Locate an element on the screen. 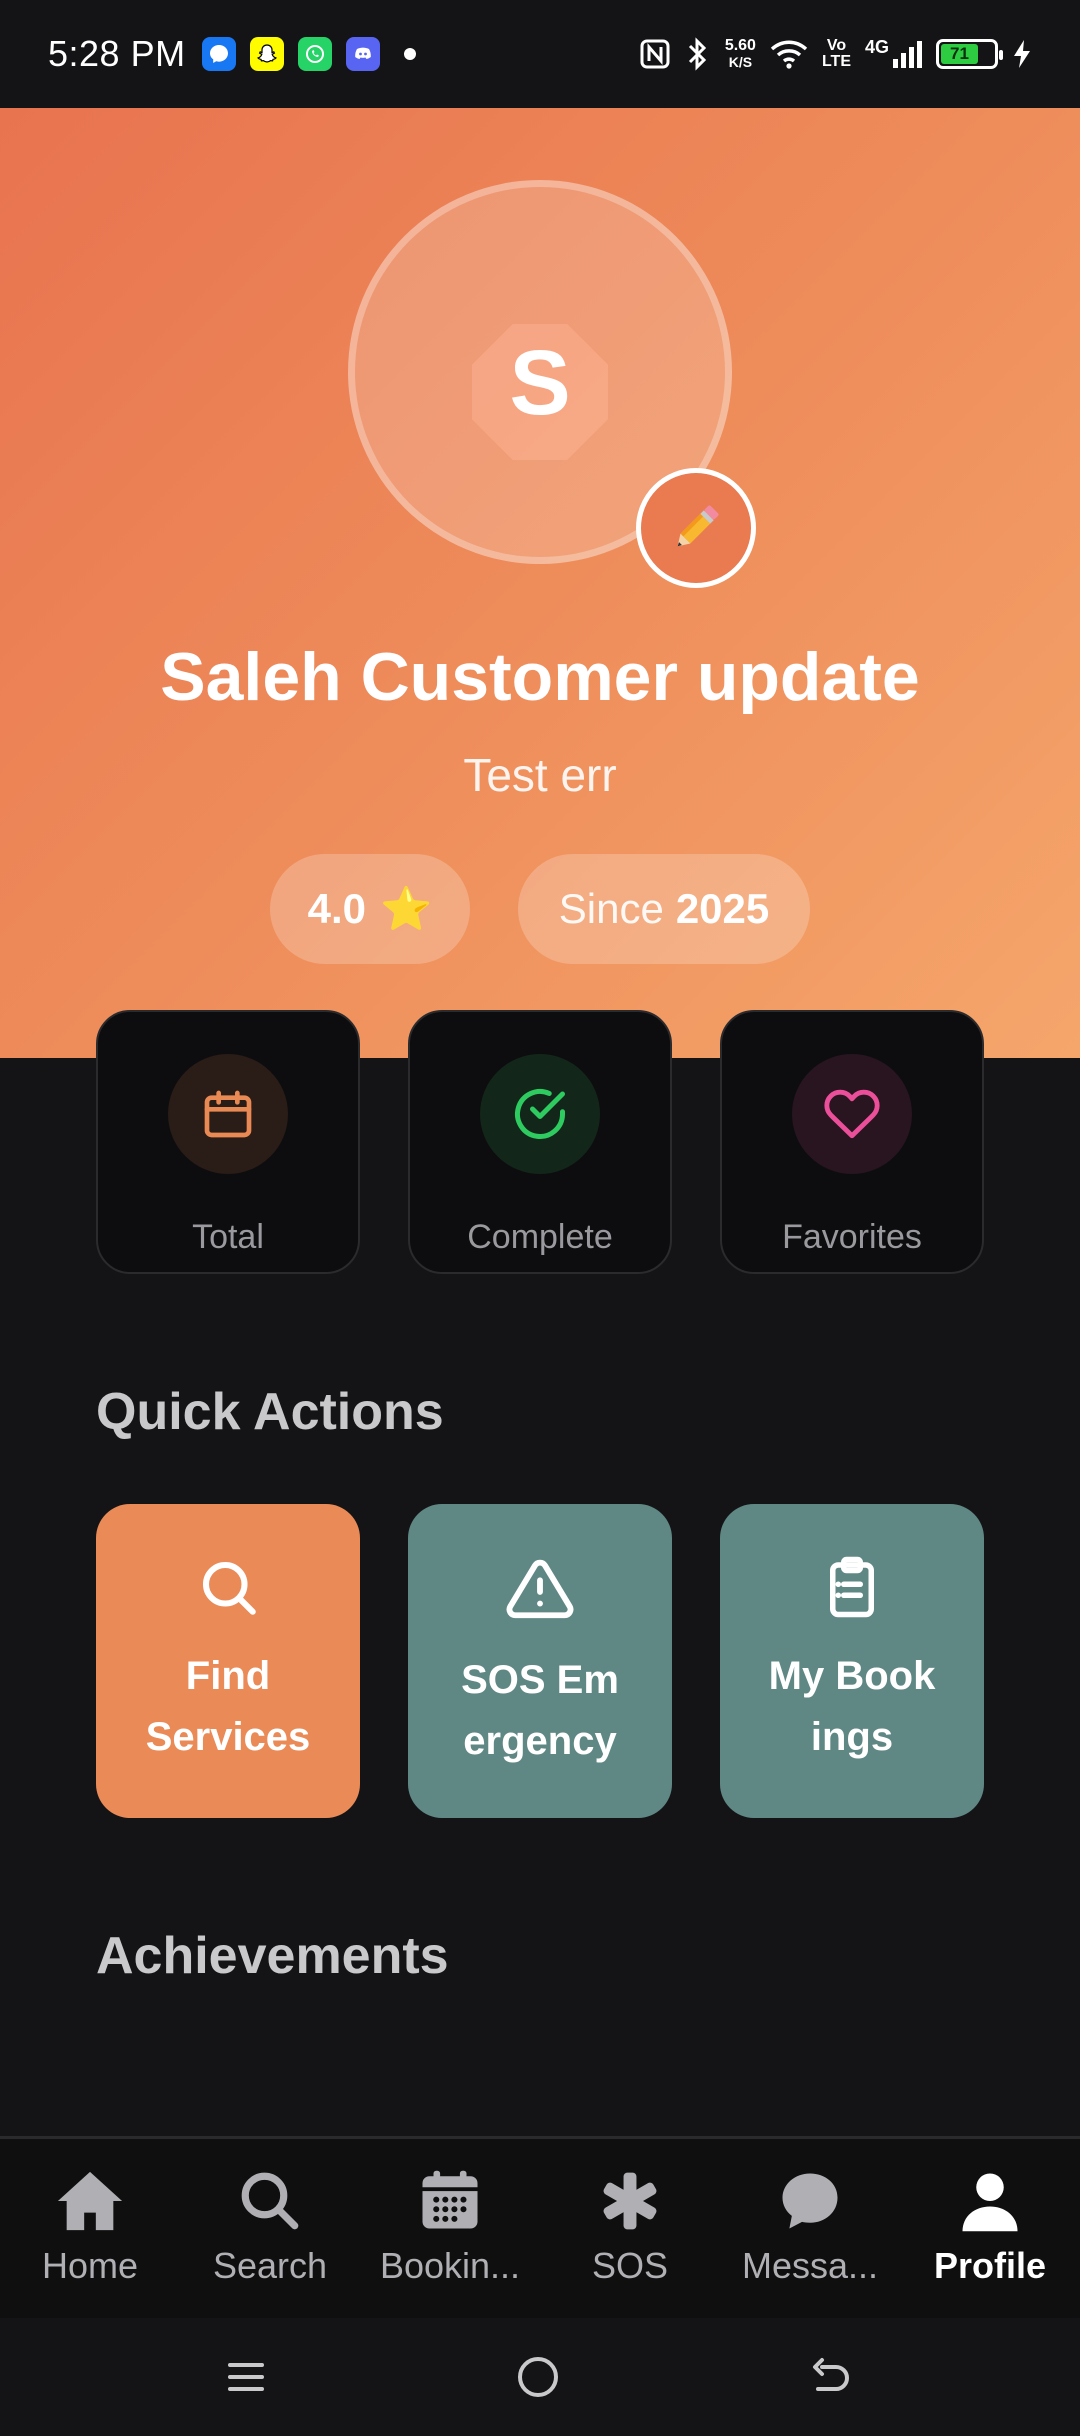 The height and width of the screenshot is (2436, 1080). nav-search: Search is located at coordinates (270, 2228).